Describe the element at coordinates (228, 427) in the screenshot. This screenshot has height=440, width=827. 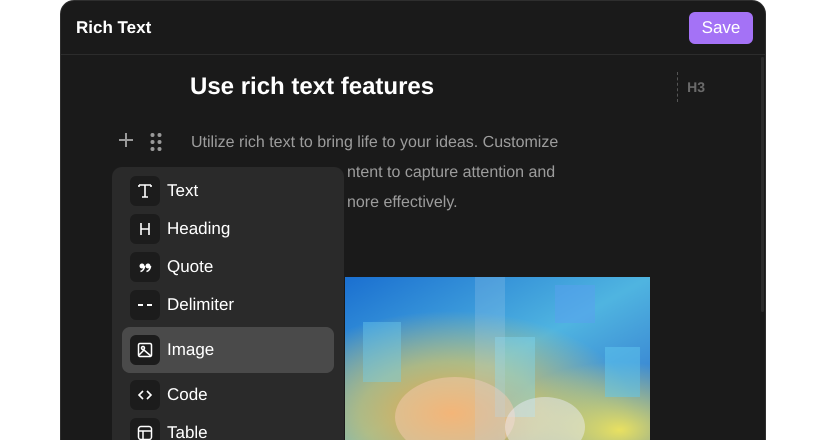
I see `menu-item: Table` at that location.